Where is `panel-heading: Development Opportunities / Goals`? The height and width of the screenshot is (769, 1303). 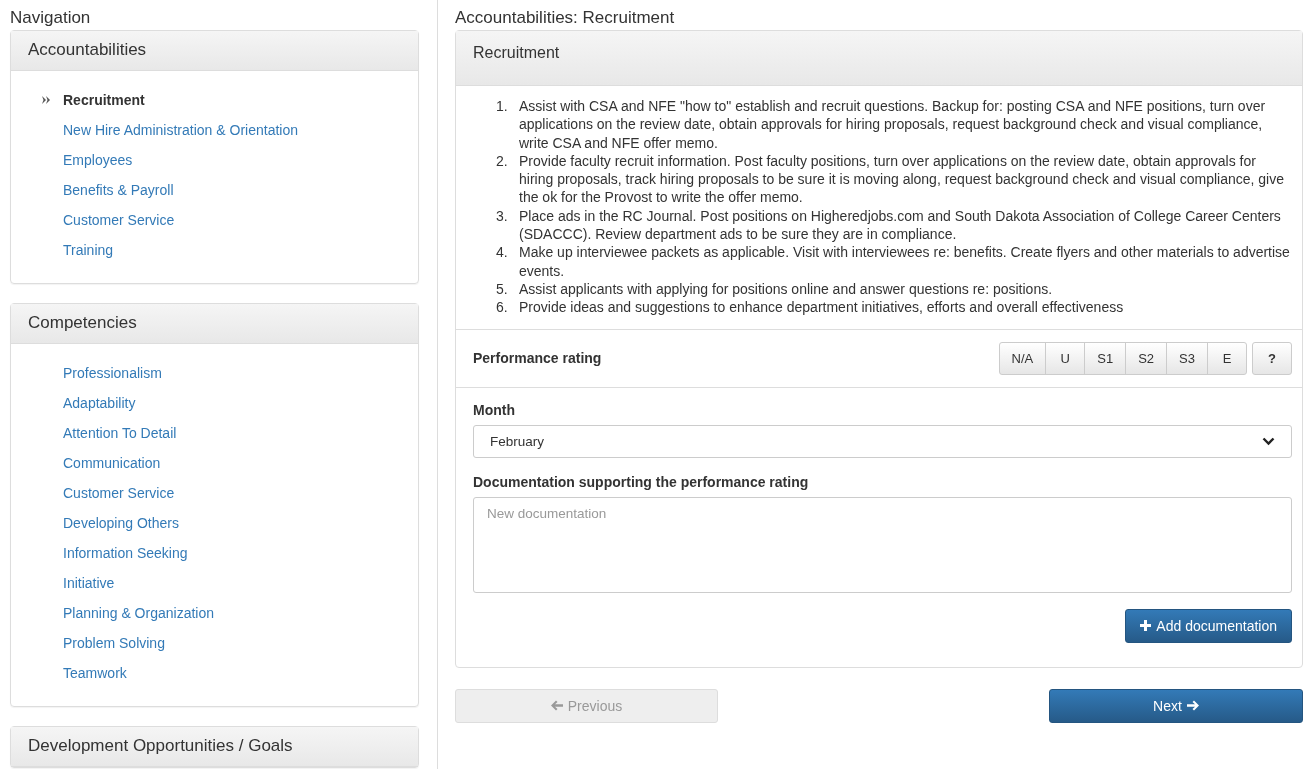 panel-heading: Development Opportunities / Goals is located at coordinates (214, 747).